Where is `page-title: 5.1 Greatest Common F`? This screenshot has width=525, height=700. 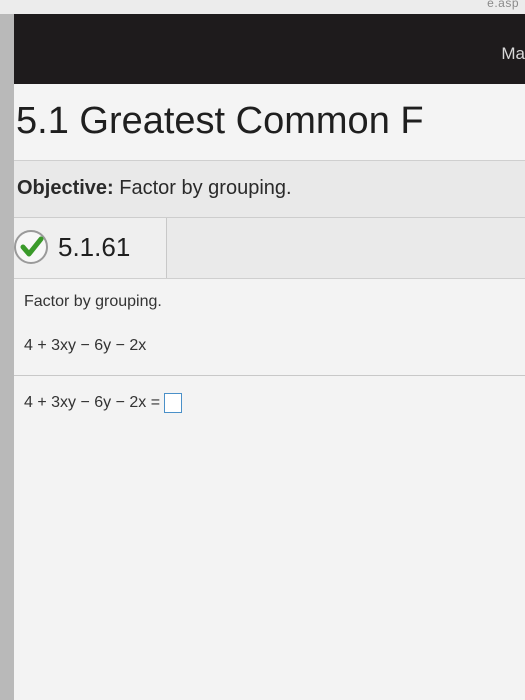 page-title: 5.1 Greatest Common F is located at coordinates (220, 121).